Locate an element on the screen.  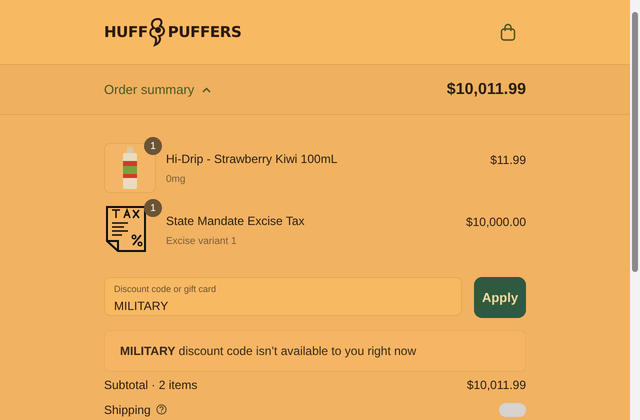
item-price: $10,000.00 is located at coordinates (496, 222).